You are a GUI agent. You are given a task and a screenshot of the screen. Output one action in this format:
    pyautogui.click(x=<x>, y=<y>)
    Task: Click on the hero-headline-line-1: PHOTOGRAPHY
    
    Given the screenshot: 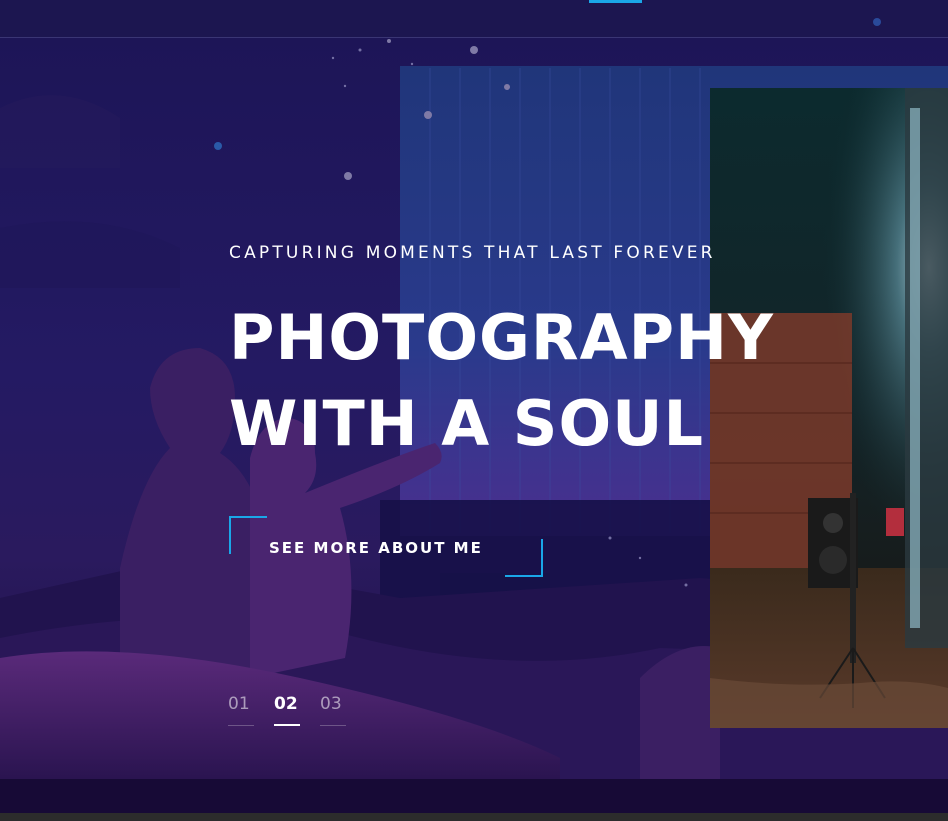 What is the action you would take?
    pyautogui.click(x=501, y=337)
    